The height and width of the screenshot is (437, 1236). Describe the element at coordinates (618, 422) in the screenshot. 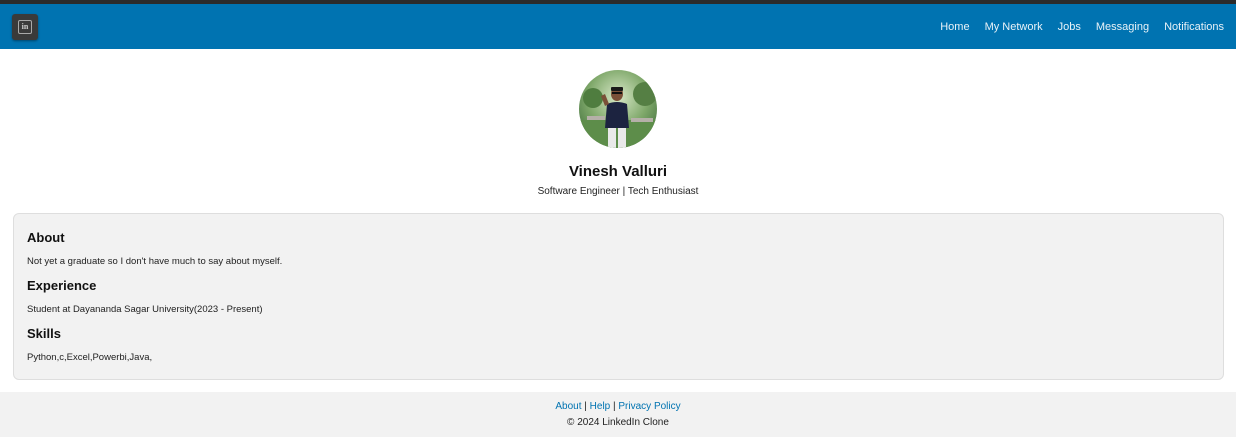

I see `copyright-text: © 2024 LinkedIn Clone` at that location.